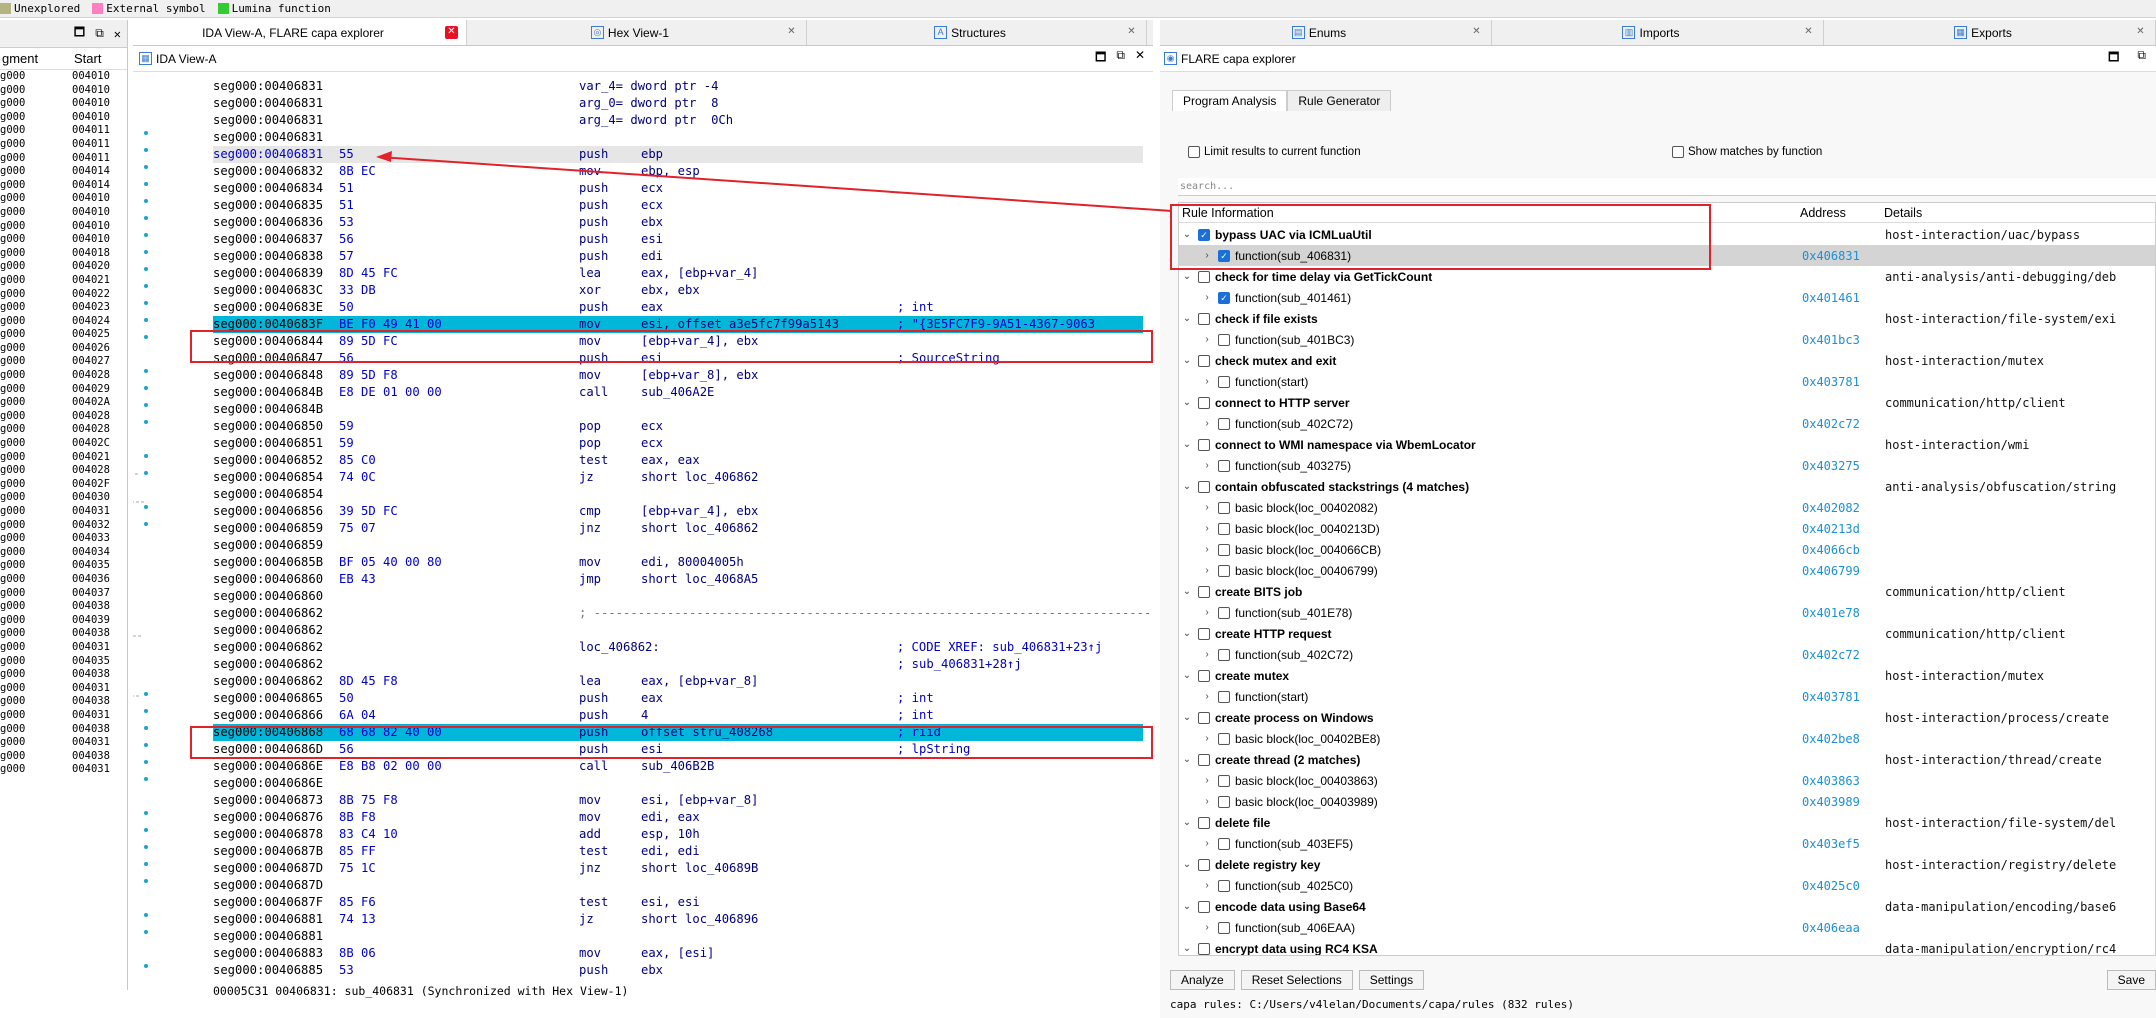 The height and width of the screenshot is (1018, 2156). I want to click on rule-address: 0x403275, so click(1831, 466).